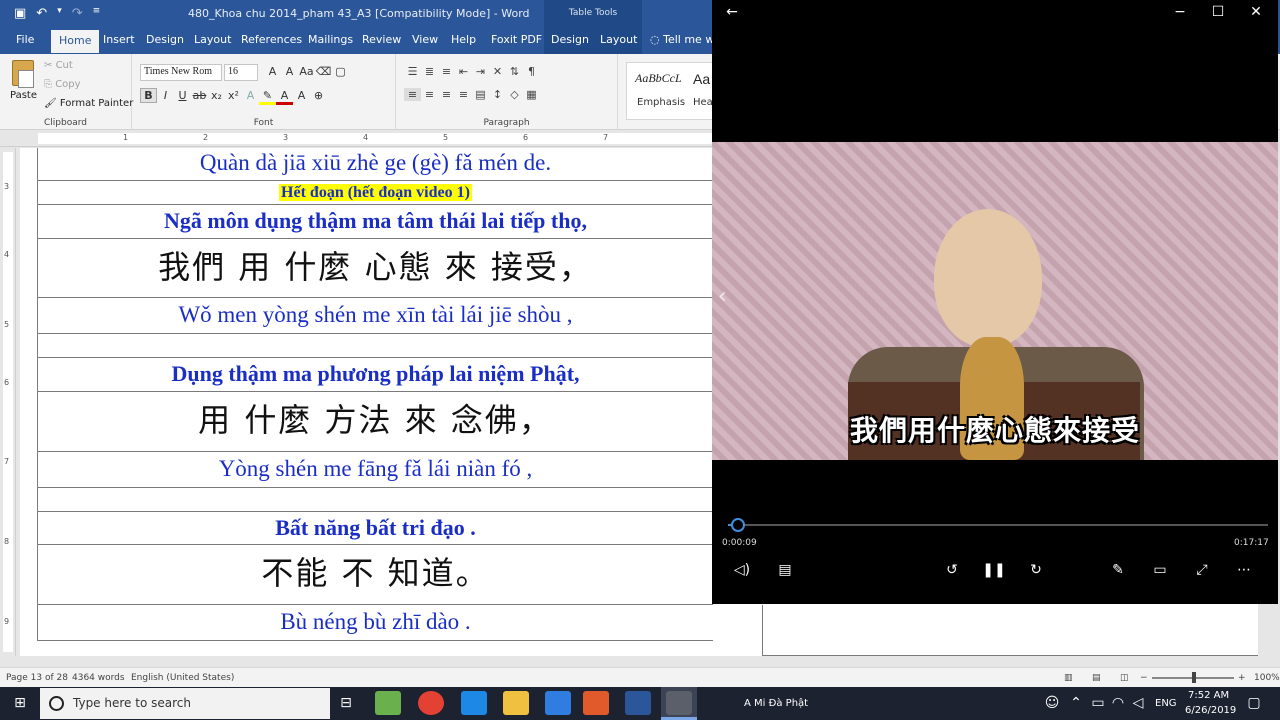 Image resolution: width=1280 pixels, height=720 pixels. What do you see at coordinates (570, 39) in the screenshot?
I see `tab-table-design: Design` at bounding box center [570, 39].